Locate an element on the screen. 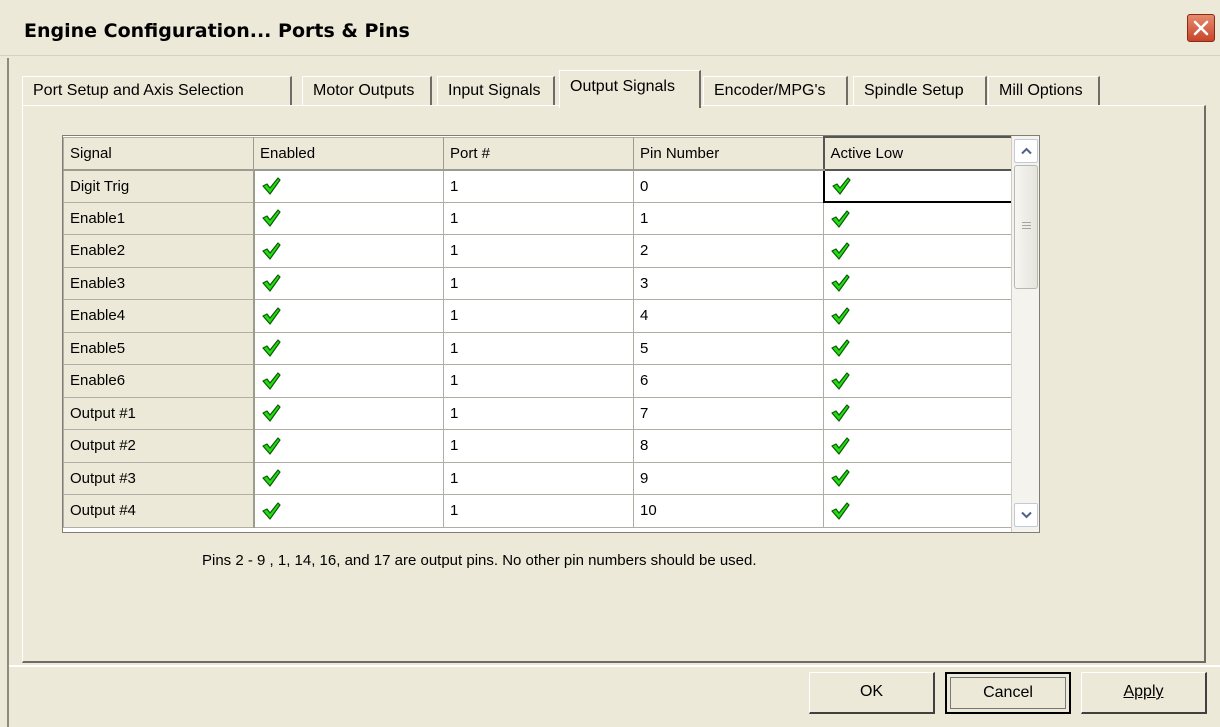 The height and width of the screenshot is (727, 1220). pin-number-cell: 6 is located at coordinates (728, 381).